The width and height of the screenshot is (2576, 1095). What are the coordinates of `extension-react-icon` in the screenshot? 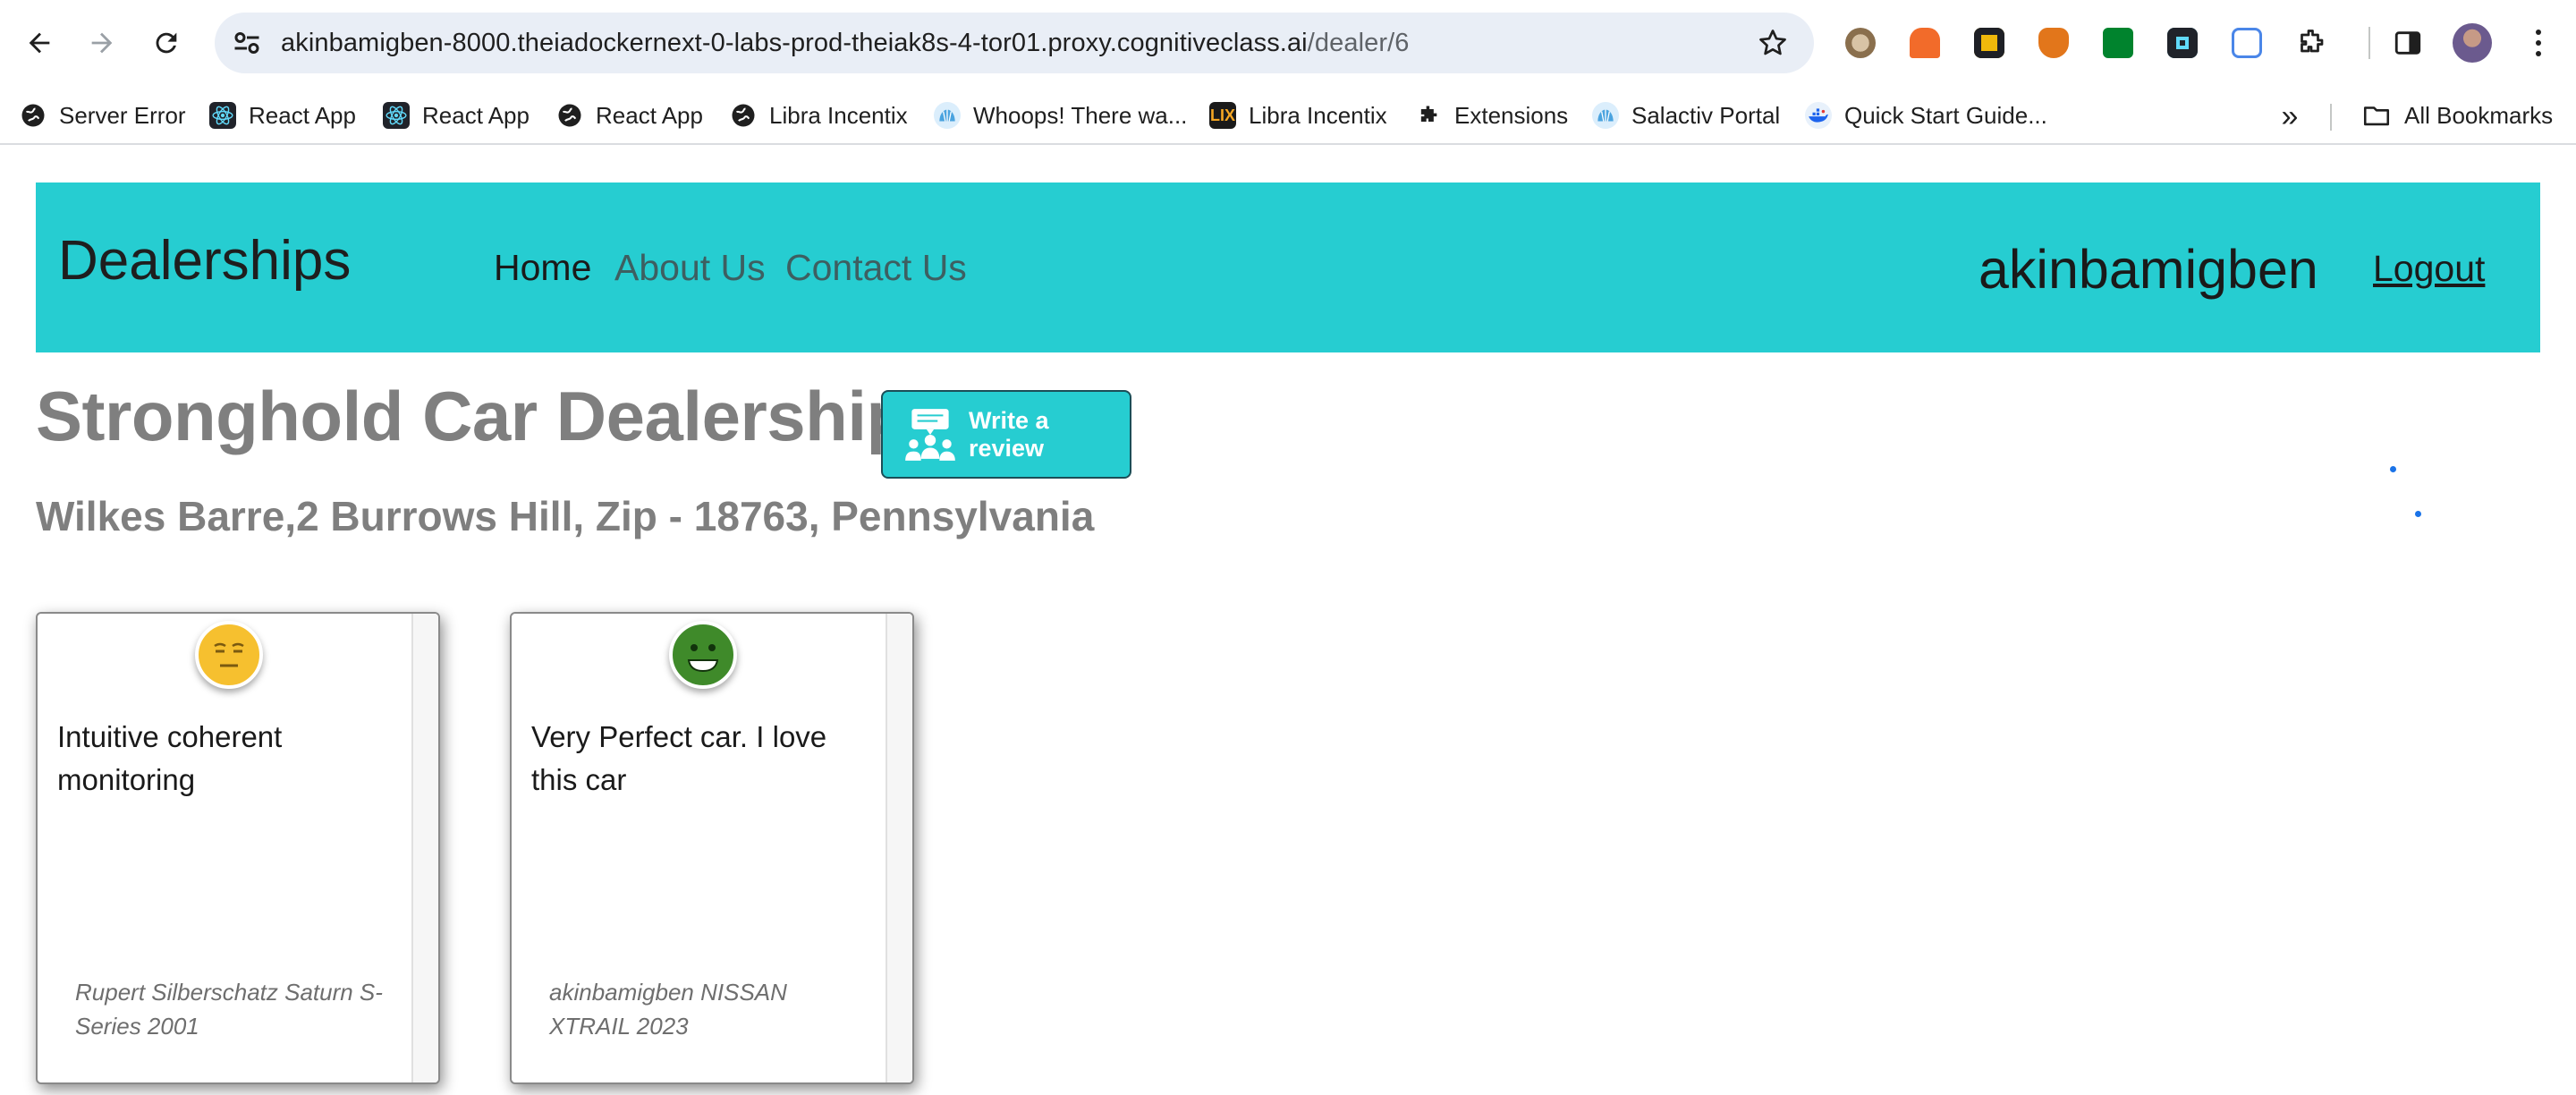 It's located at (2182, 42).